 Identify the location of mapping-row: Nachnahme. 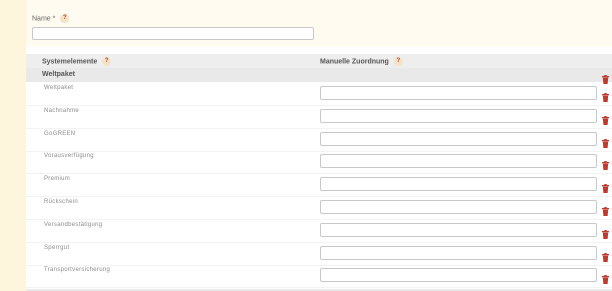
(319, 118).